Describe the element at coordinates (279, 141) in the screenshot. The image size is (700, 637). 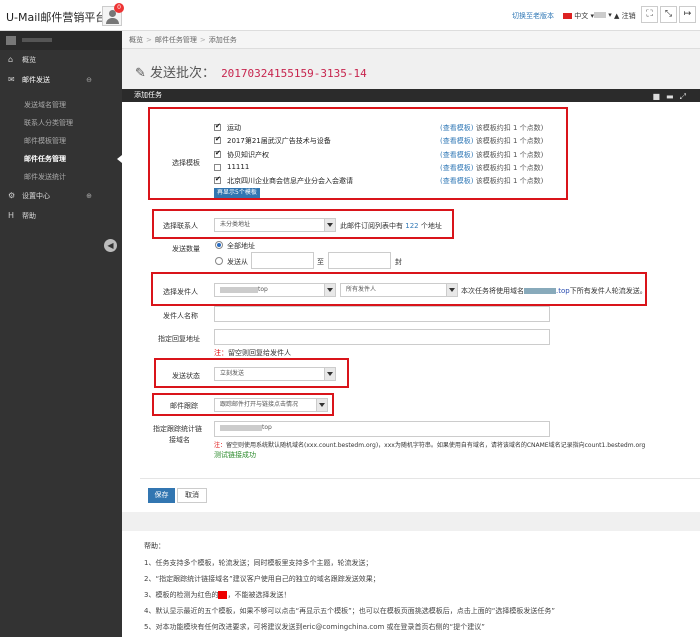
I see `template-name-1: 2017第21届武汉广告技术与设备` at that location.